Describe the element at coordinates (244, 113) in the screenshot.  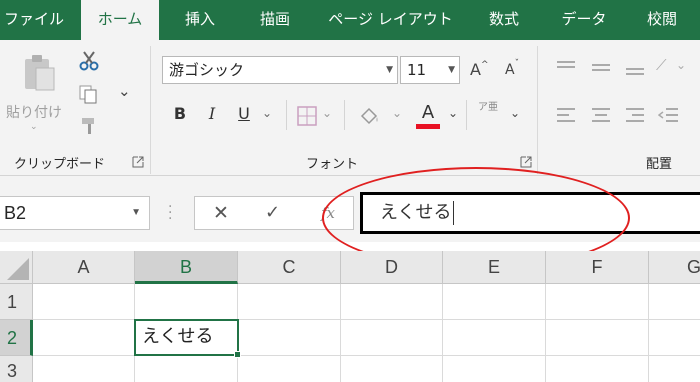
I see `underline-button: U` at that location.